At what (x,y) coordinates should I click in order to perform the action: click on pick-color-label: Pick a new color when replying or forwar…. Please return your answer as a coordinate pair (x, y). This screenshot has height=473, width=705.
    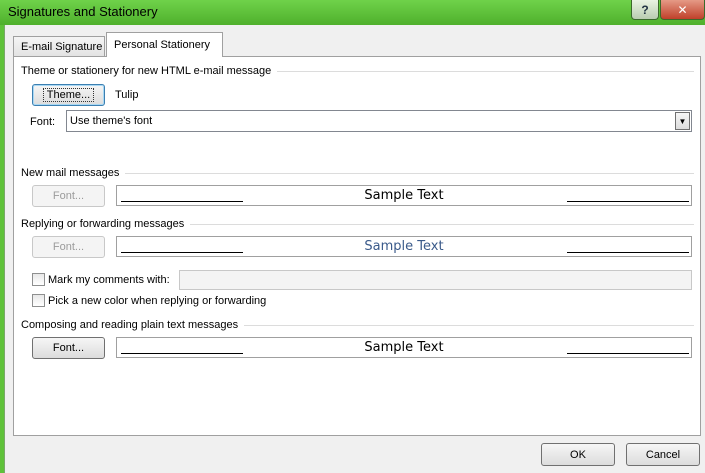
    Looking at the image, I should click on (157, 301).